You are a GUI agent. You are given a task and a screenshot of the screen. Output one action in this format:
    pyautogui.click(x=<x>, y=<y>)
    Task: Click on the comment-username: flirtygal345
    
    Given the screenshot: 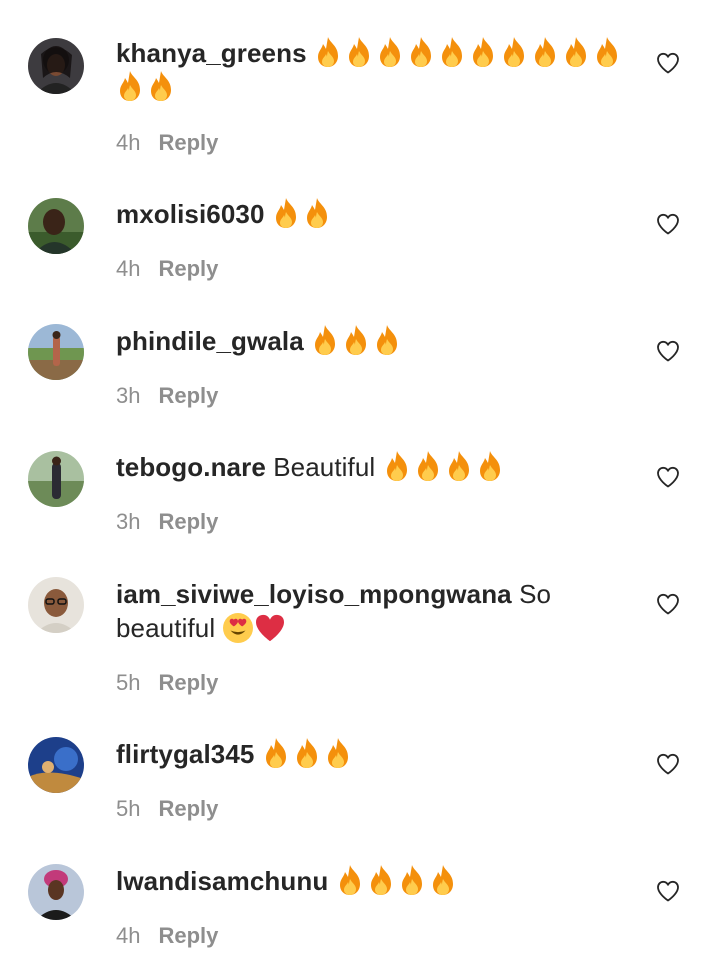 What is the action you would take?
    pyautogui.click(x=185, y=754)
    